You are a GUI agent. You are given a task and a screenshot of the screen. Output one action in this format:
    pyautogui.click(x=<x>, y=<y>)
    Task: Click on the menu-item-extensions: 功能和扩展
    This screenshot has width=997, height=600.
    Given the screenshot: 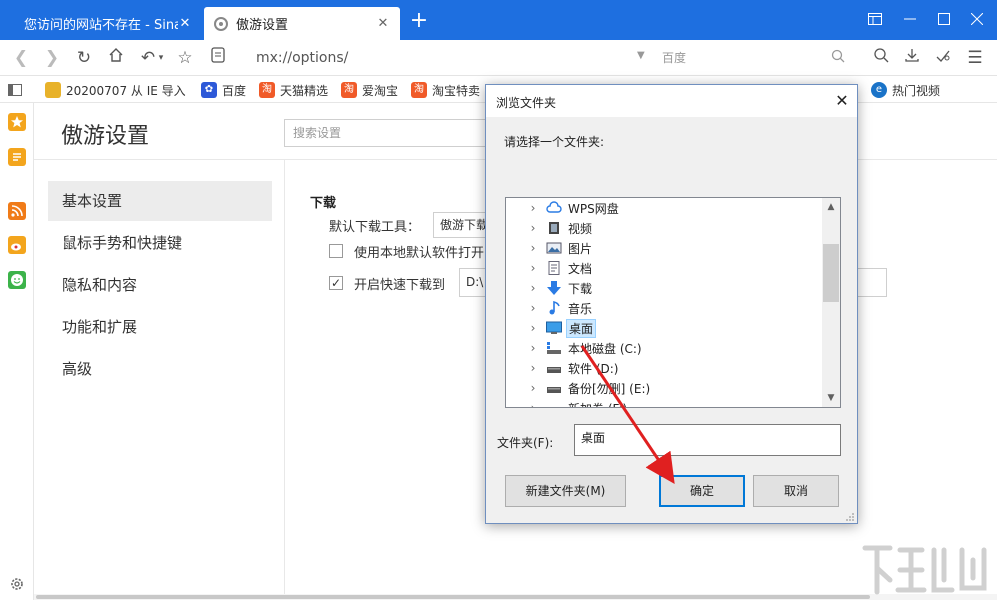 What is the action you would take?
    pyautogui.click(x=160, y=327)
    